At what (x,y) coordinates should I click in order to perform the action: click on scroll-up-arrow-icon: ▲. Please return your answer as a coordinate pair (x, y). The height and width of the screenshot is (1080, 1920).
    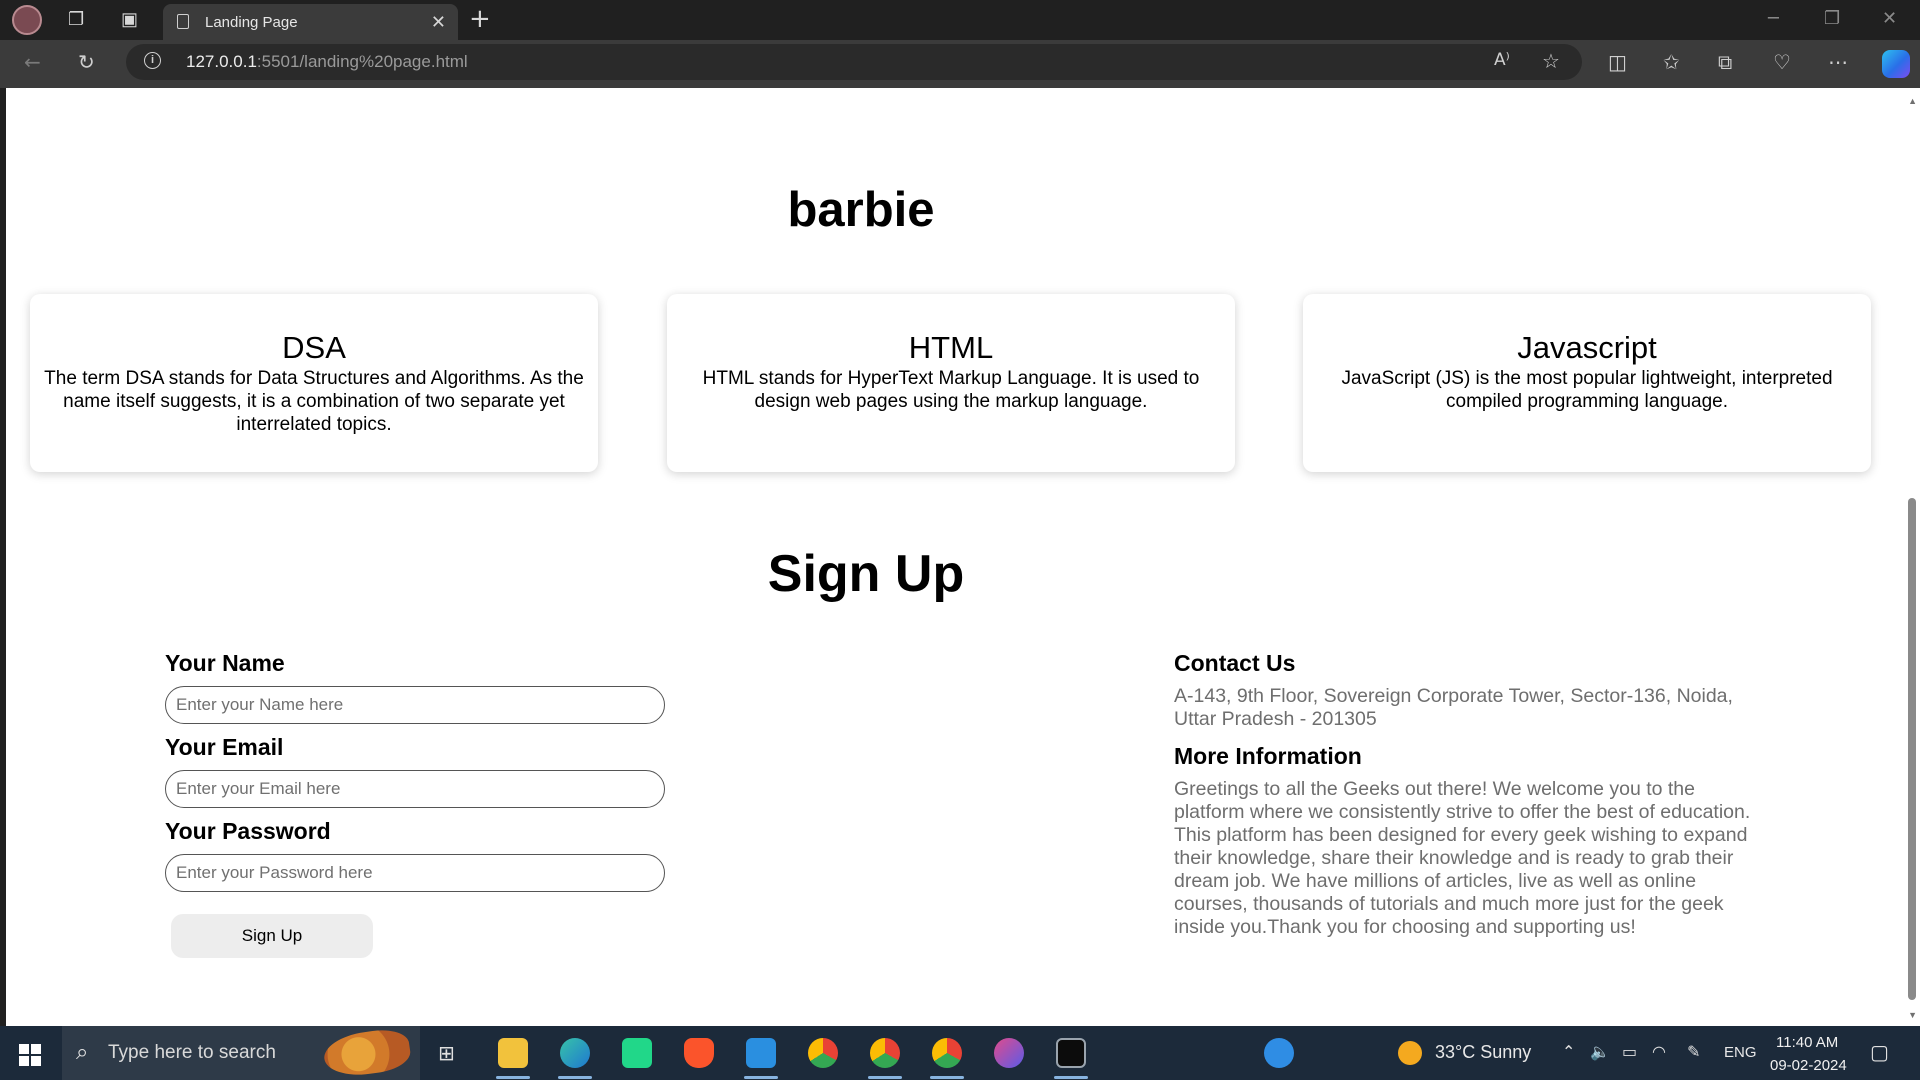
    Looking at the image, I should click on (1912, 101).